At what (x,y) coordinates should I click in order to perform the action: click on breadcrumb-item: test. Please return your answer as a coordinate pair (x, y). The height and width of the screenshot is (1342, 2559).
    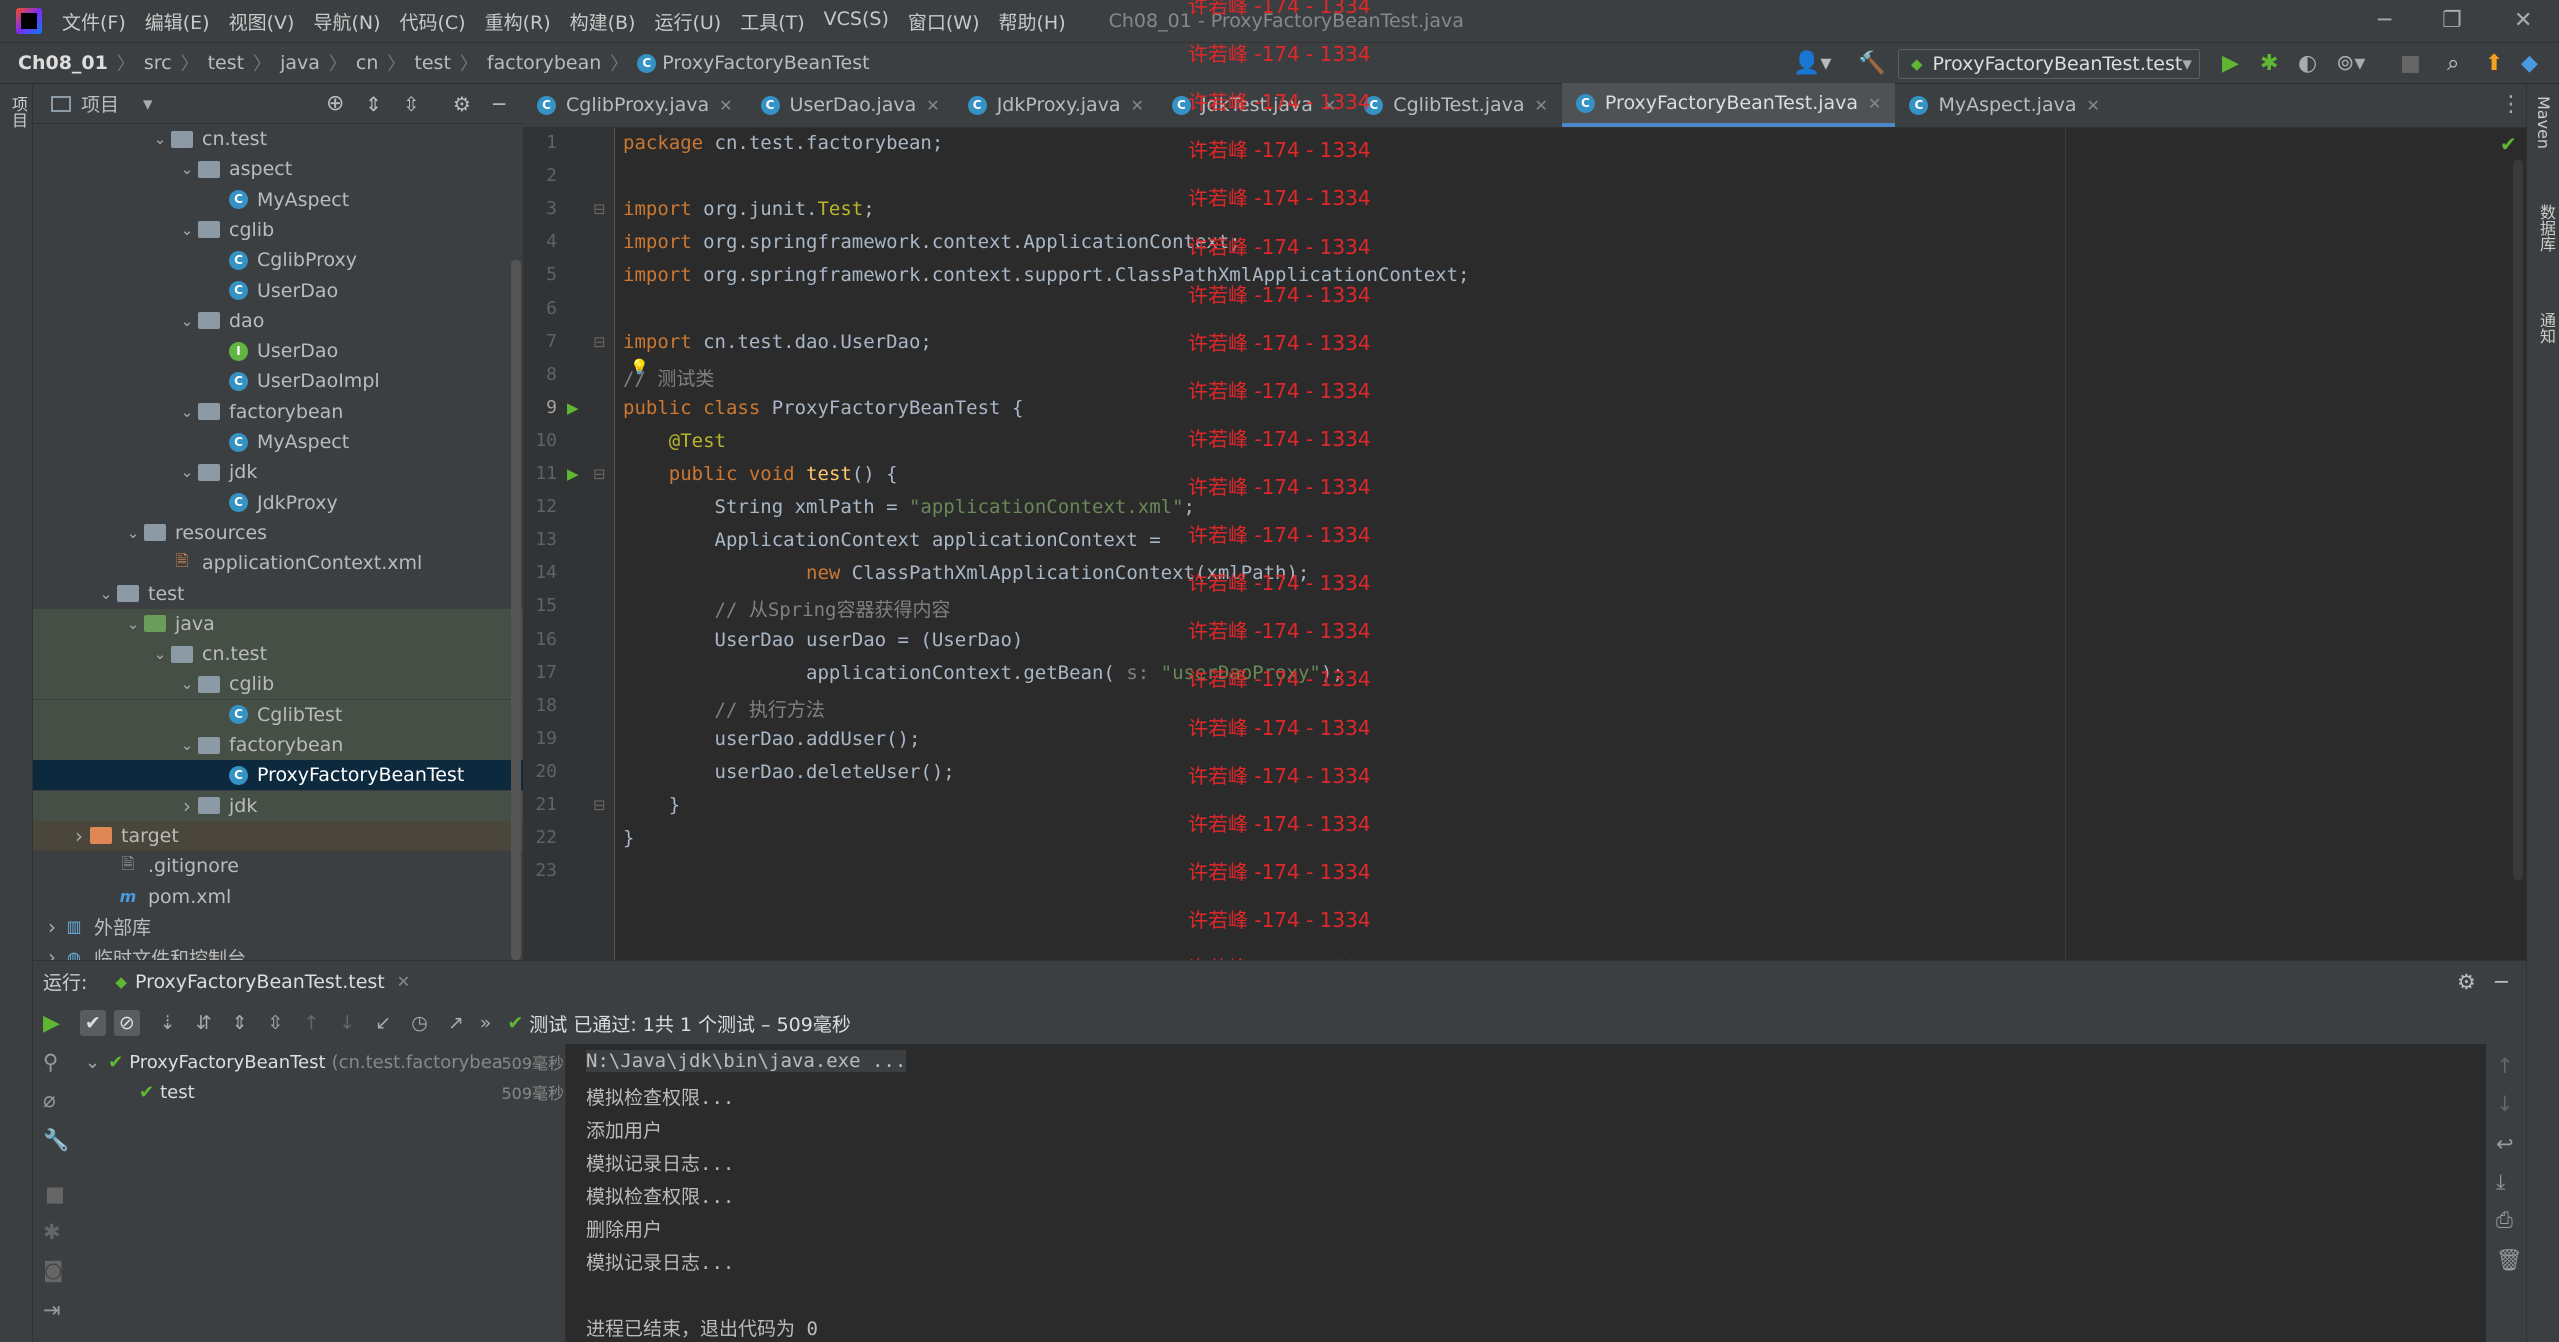
    Looking at the image, I should click on (432, 63).